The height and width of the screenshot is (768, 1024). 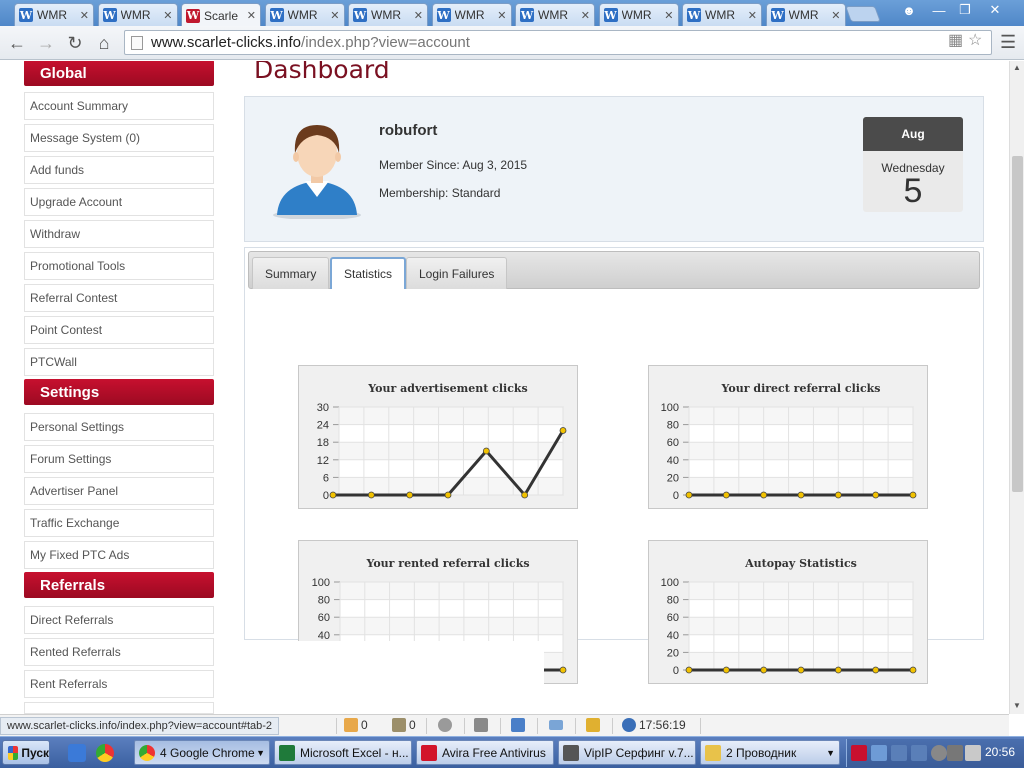 I want to click on sidebar-item-advertiser-panel: Advertiser Panel, so click(x=119, y=491).